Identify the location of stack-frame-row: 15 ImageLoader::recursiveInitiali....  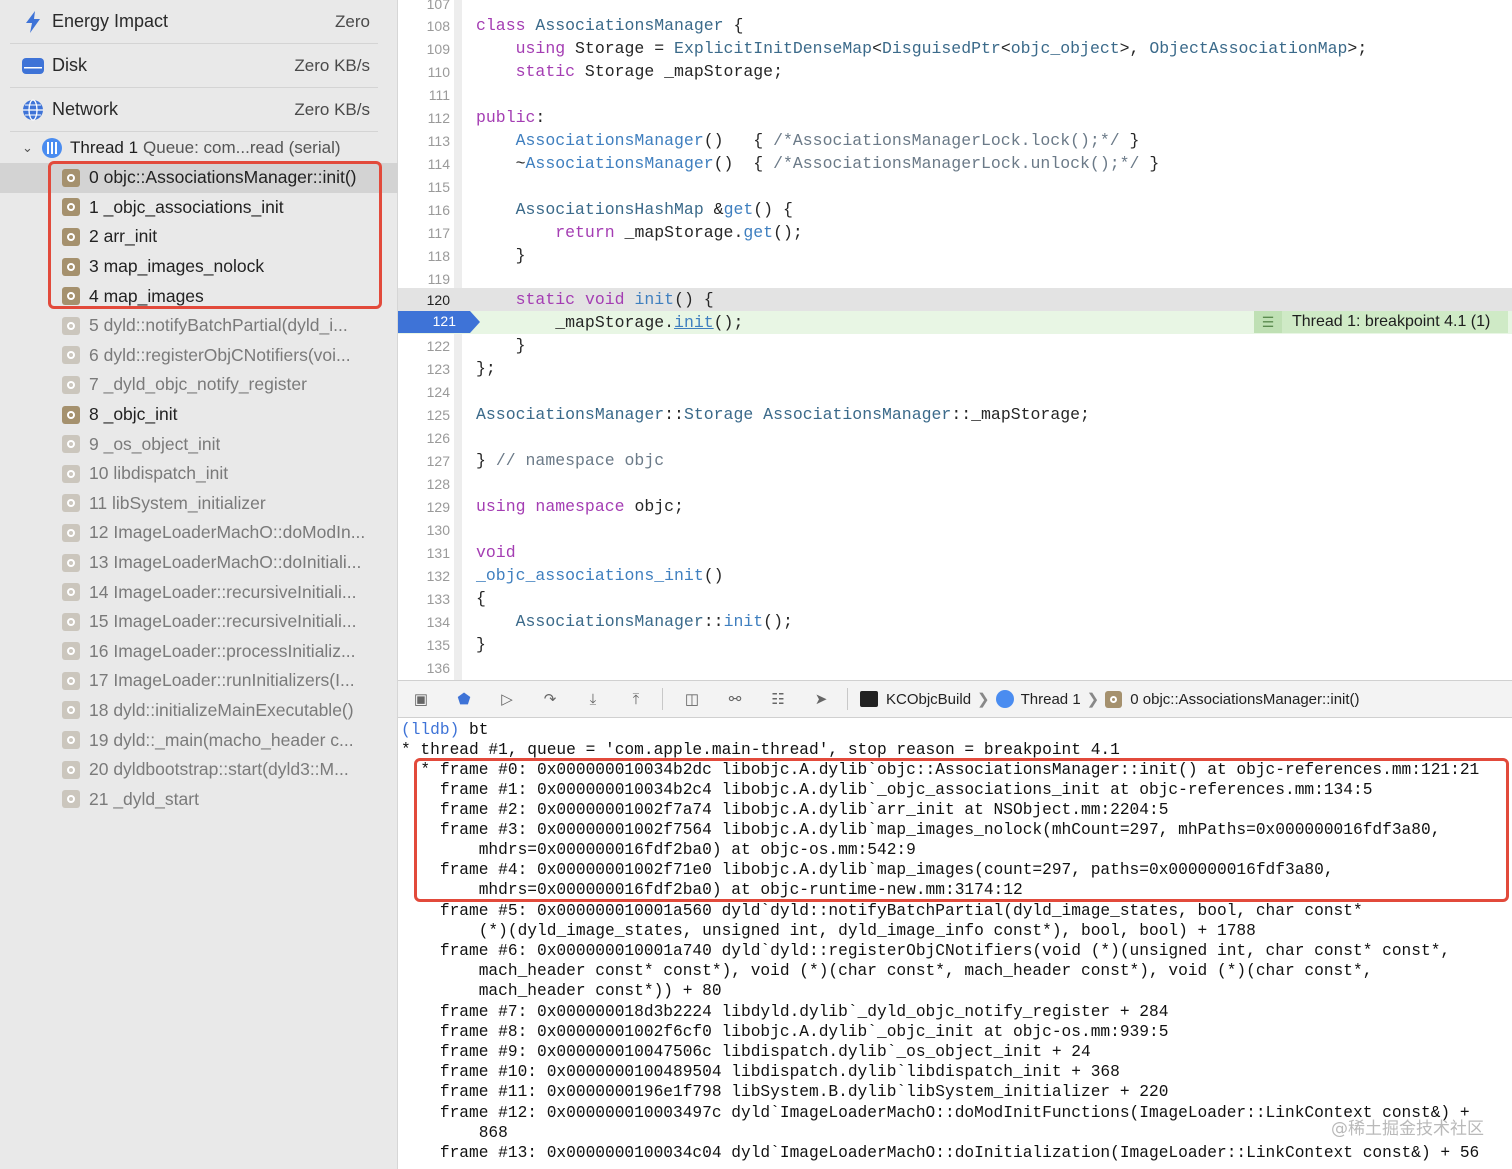
(199, 622).